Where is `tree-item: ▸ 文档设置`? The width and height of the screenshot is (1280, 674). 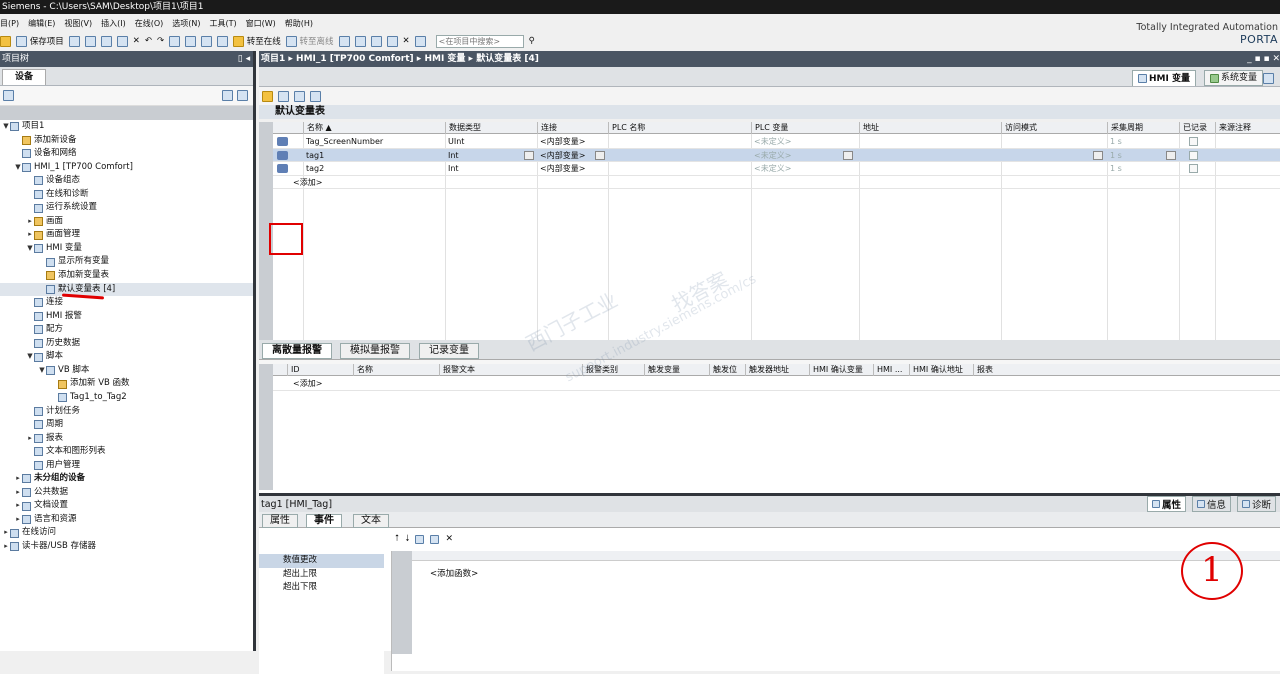 tree-item: ▸ 文档设置 is located at coordinates (126, 506).